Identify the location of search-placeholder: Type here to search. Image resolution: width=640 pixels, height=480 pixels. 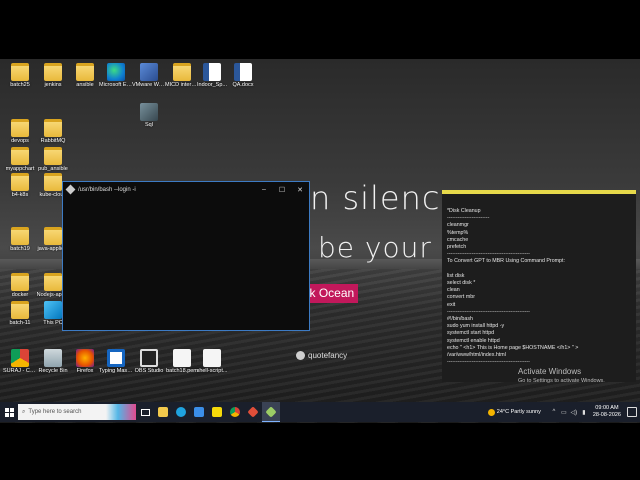
(55, 412).